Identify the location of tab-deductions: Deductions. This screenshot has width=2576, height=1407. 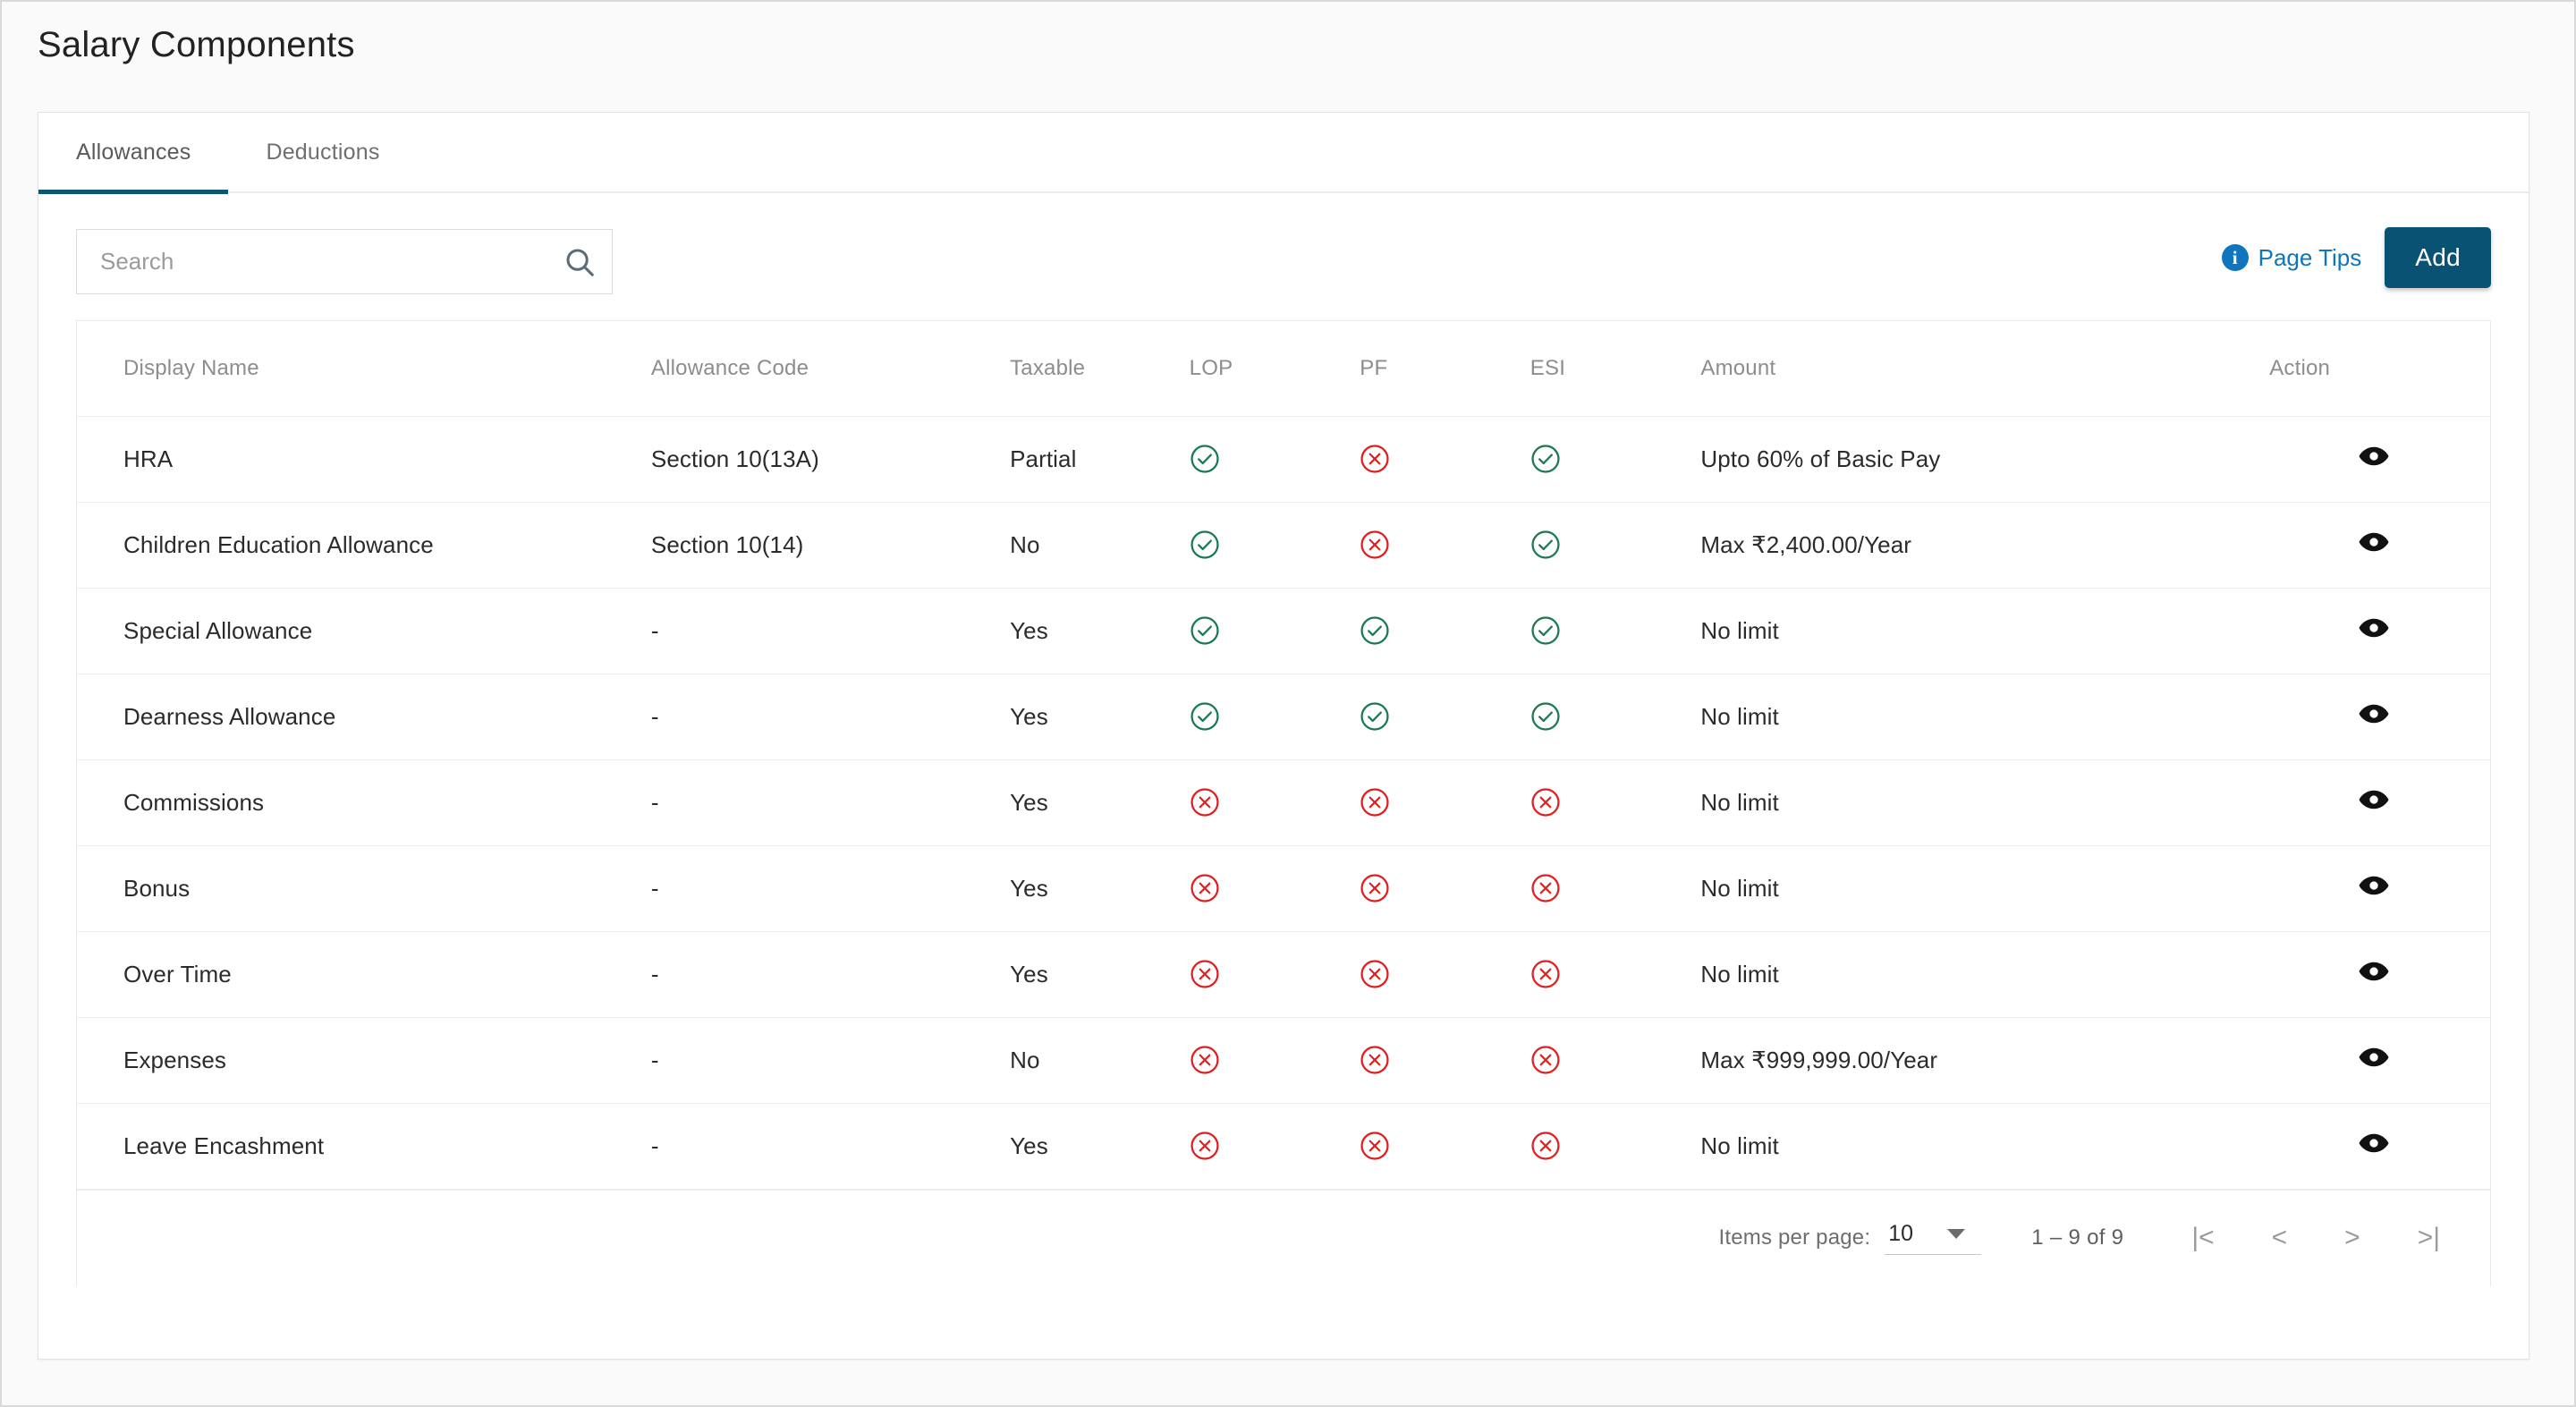
(322, 152).